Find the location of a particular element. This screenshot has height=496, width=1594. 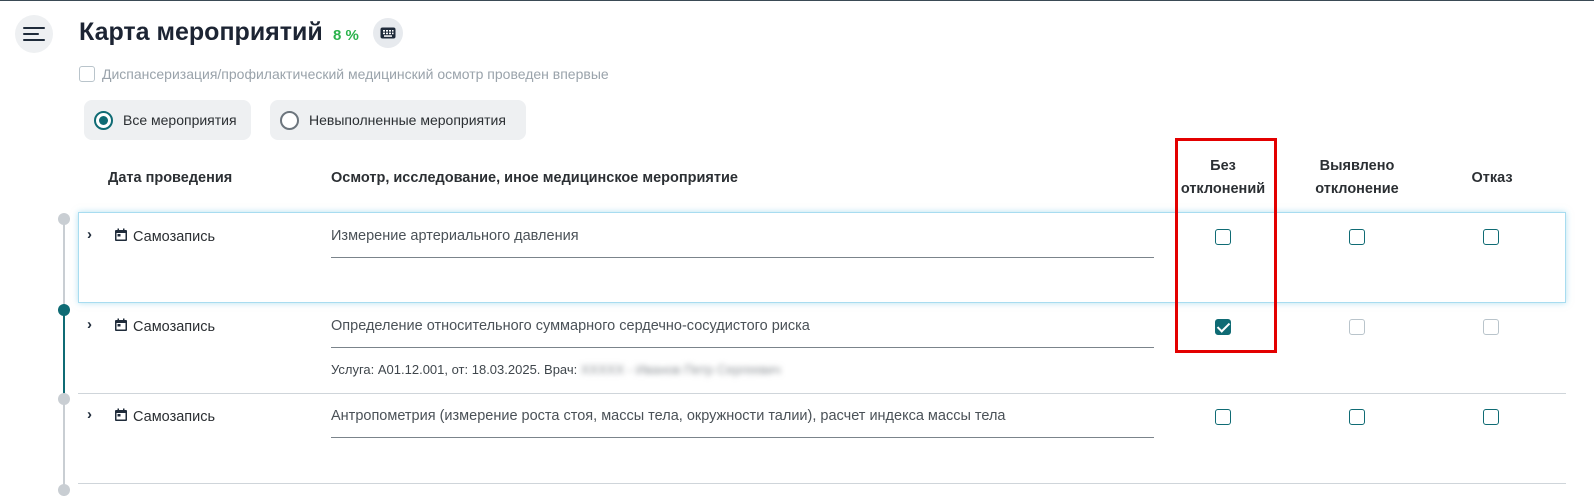

column-header-no-deviation-line1: Без is located at coordinates (1223, 166).